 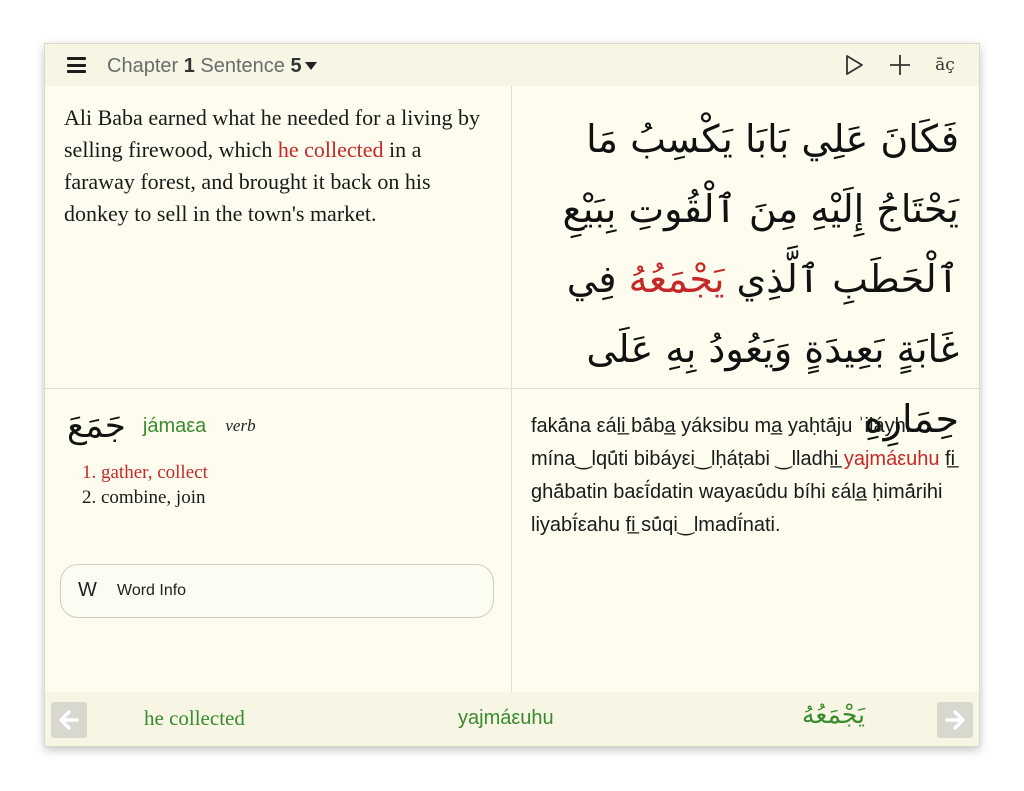 I want to click on chapter-sentence-selector: Chapter 1 Sentence 5, so click(x=212, y=66).